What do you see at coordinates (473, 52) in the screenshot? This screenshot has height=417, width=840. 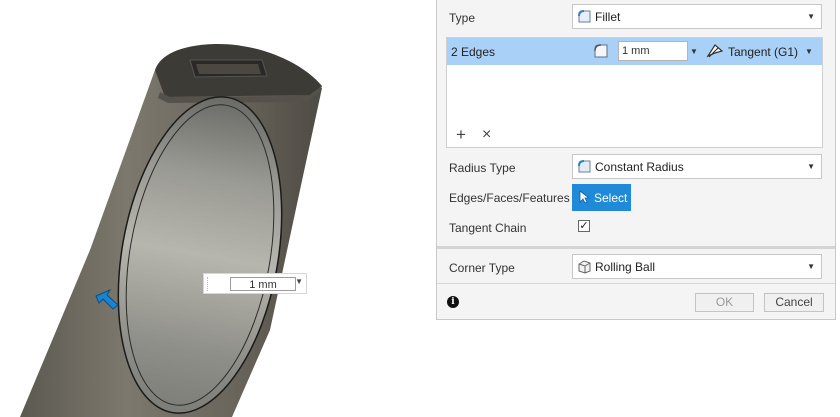 I see `edge-count: 2 Edges` at bounding box center [473, 52].